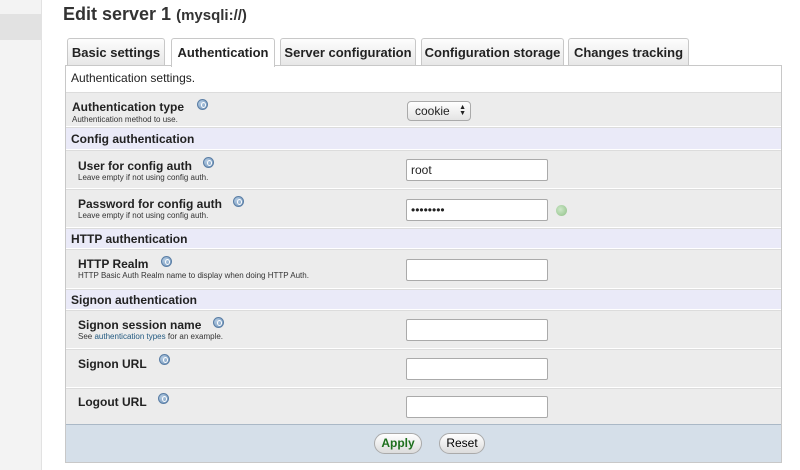 This screenshot has width=800, height=470. Describe the element at coordinates (211, 15) in the screenshot. I see `page-subtitle: (mysqli://)` at that location.